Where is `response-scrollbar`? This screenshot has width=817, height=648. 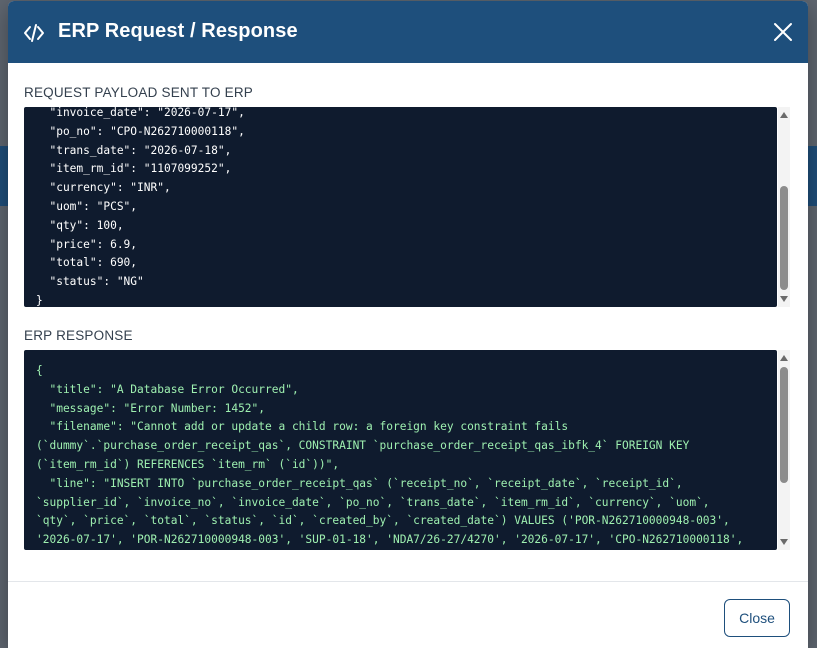 response-scrollbar is located at coordinates (784, 450).